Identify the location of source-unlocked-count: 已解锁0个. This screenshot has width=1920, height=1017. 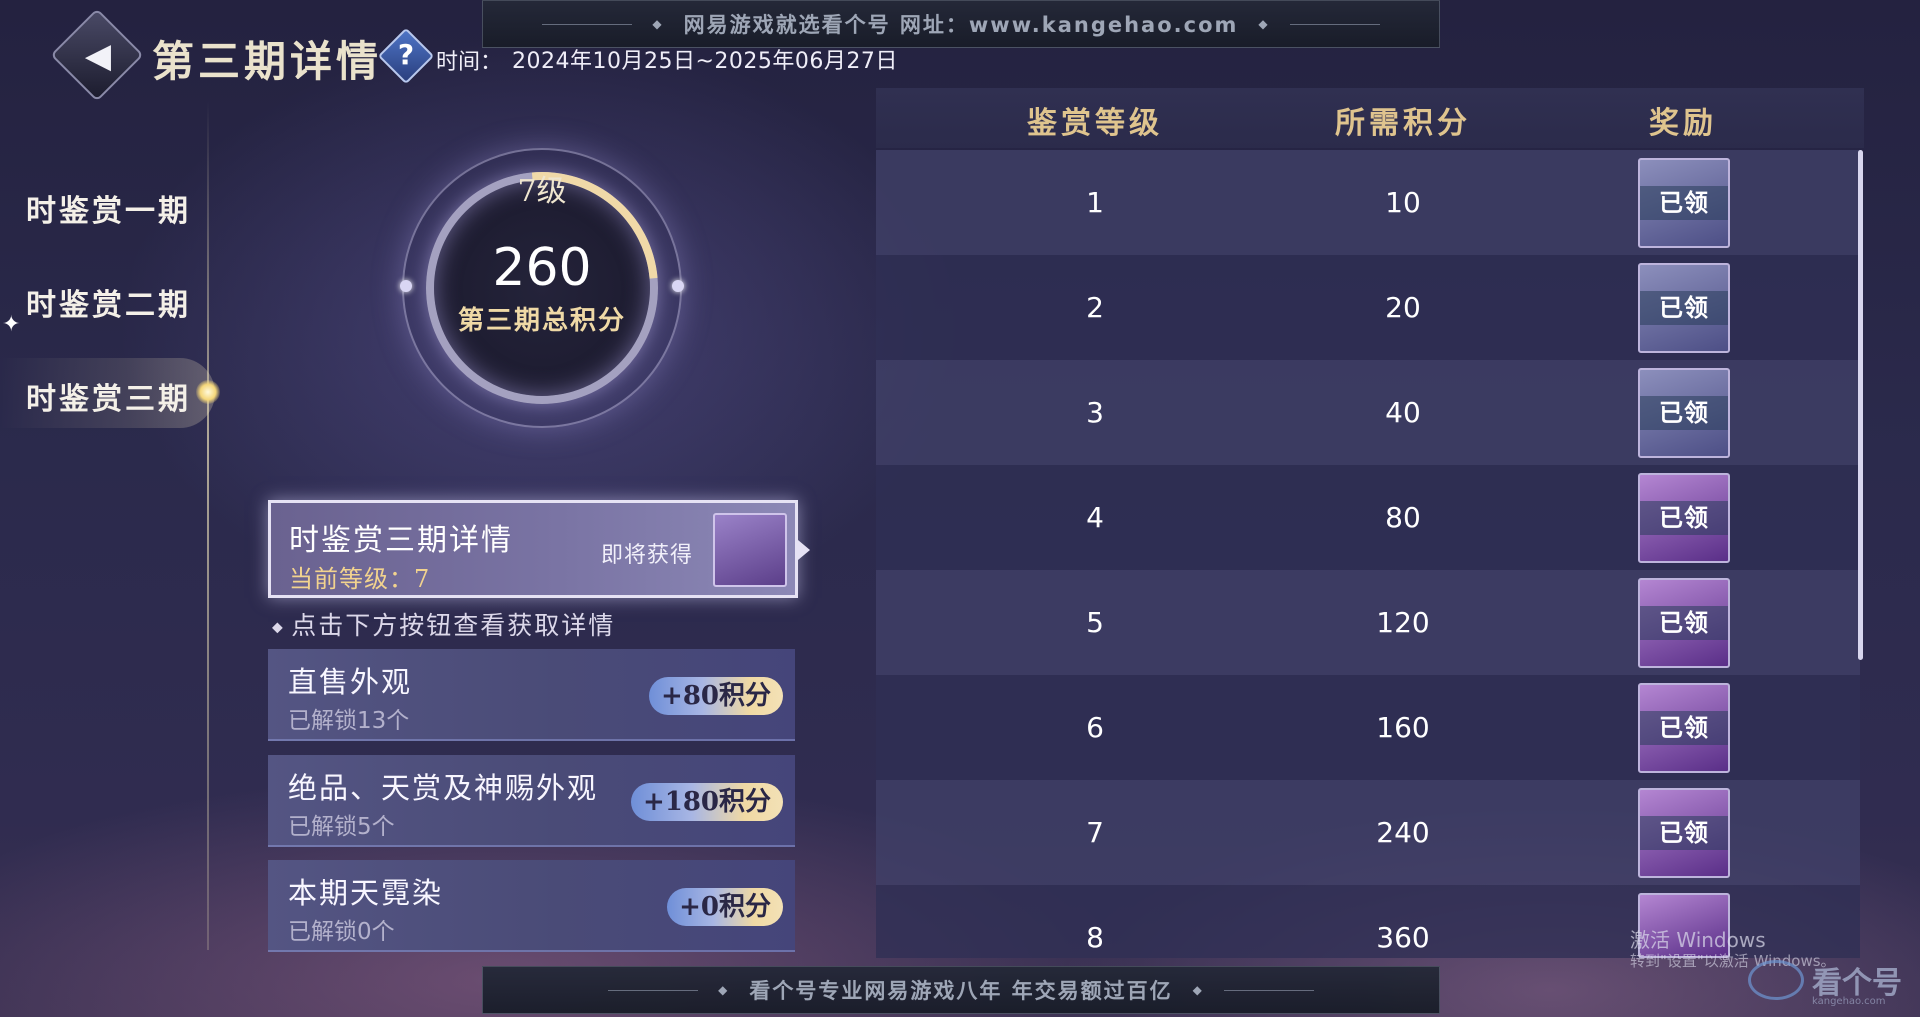
(341, 932).